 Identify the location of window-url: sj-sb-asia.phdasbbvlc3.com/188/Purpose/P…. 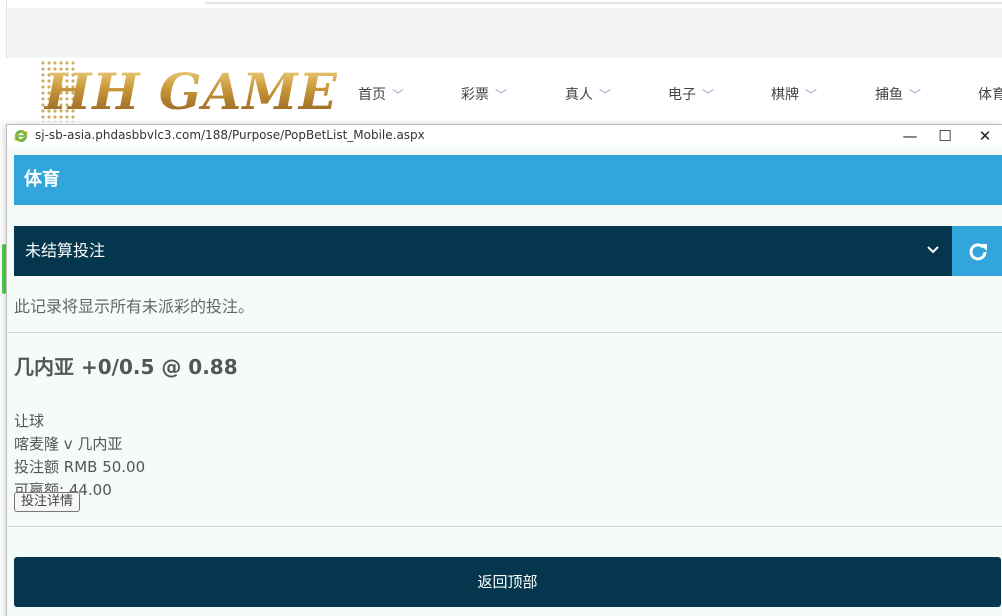
(230, 135).